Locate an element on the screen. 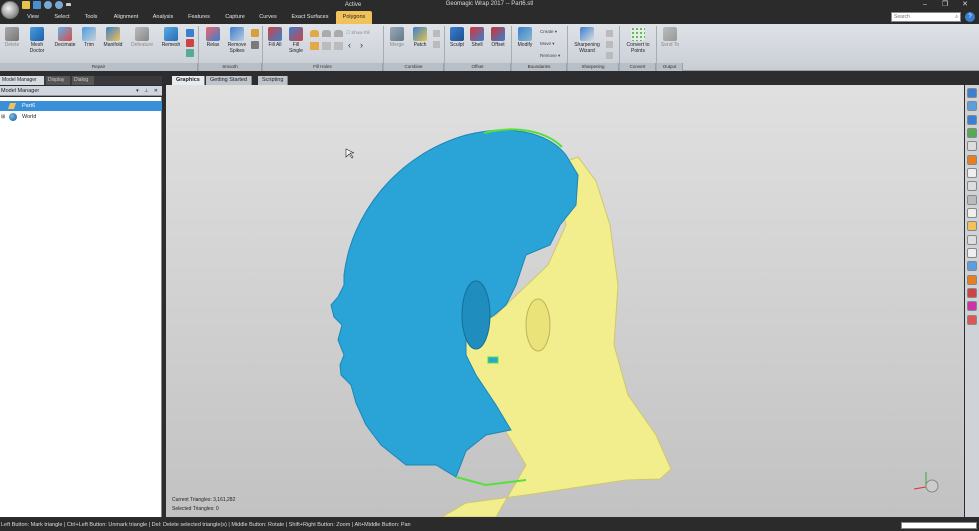 Image resolution: width=979 pixels, height=531 pixels. zoom-icon is located at coordinates (972, 146).